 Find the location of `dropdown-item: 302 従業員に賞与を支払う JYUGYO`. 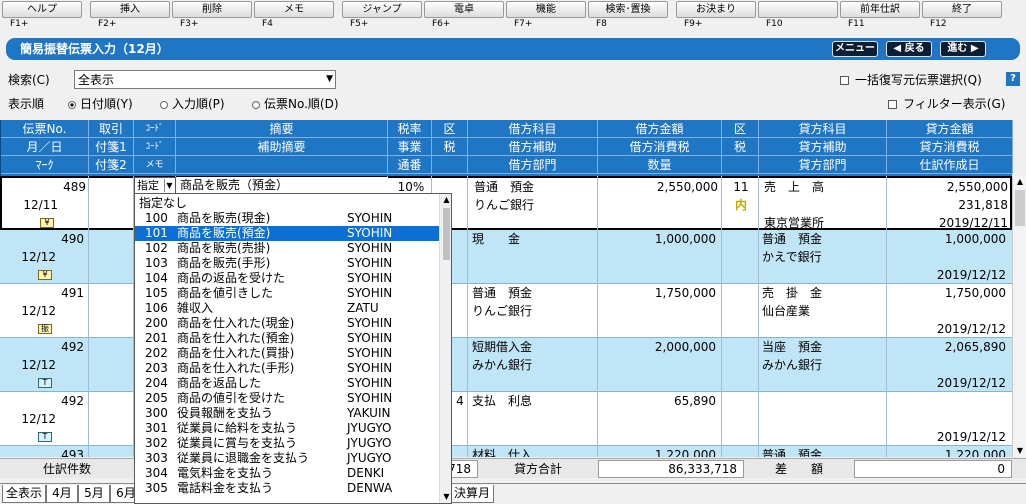

dropdown-item: 302 従業員に賞与を支払う JYUGYO is located at coordinates (287, 443).